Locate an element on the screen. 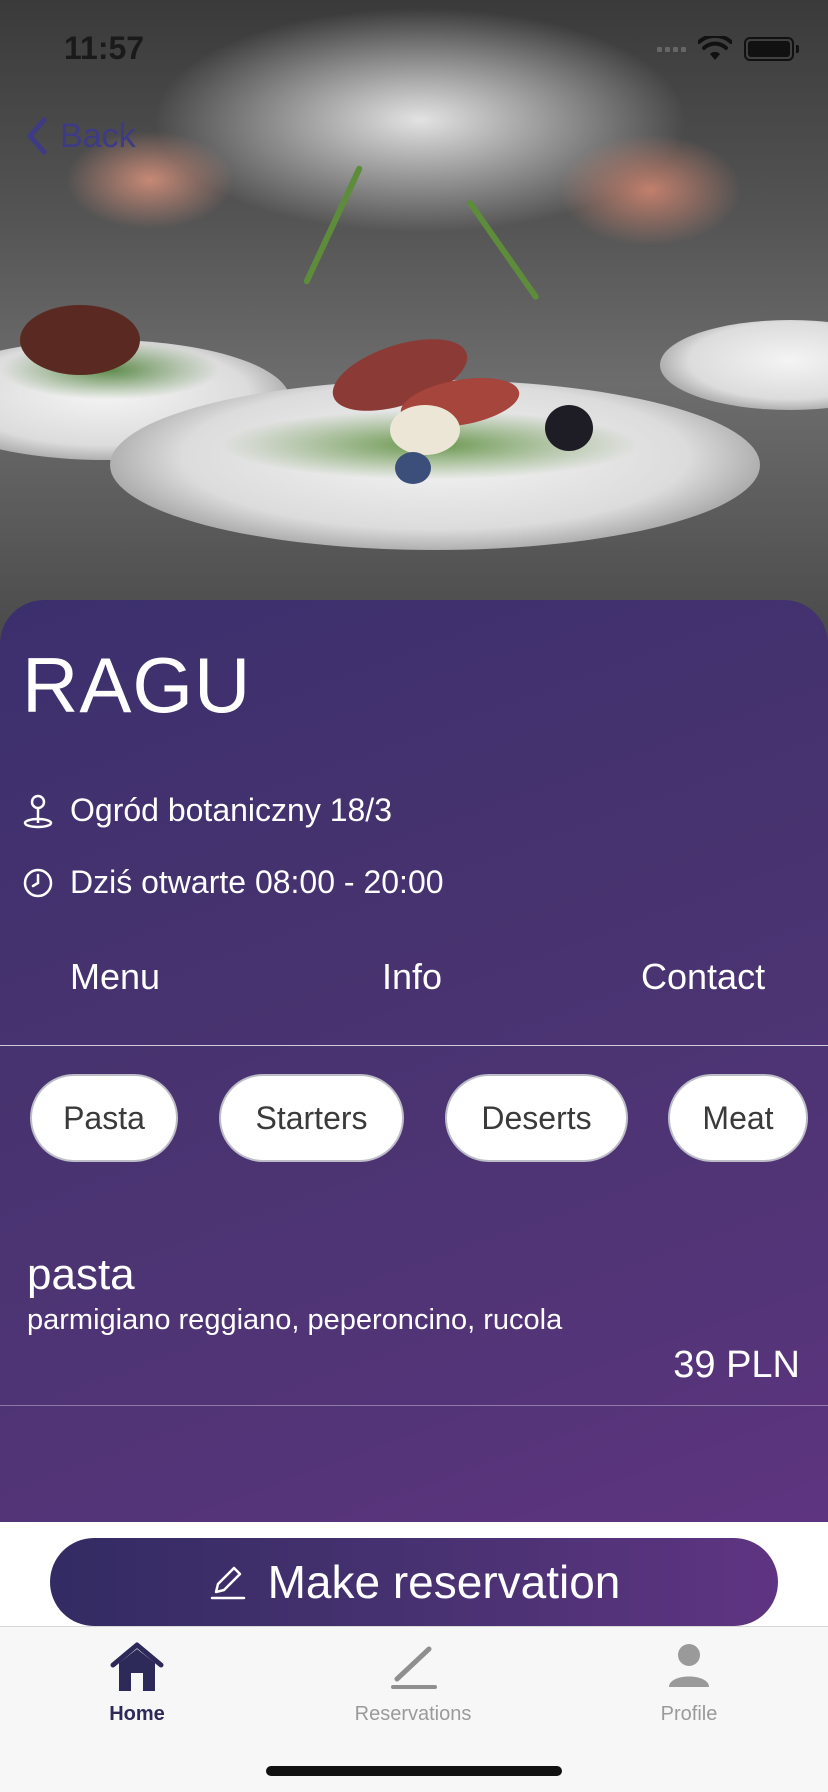  category-chip-starters: Starters is located at coordinates (311, 1118).